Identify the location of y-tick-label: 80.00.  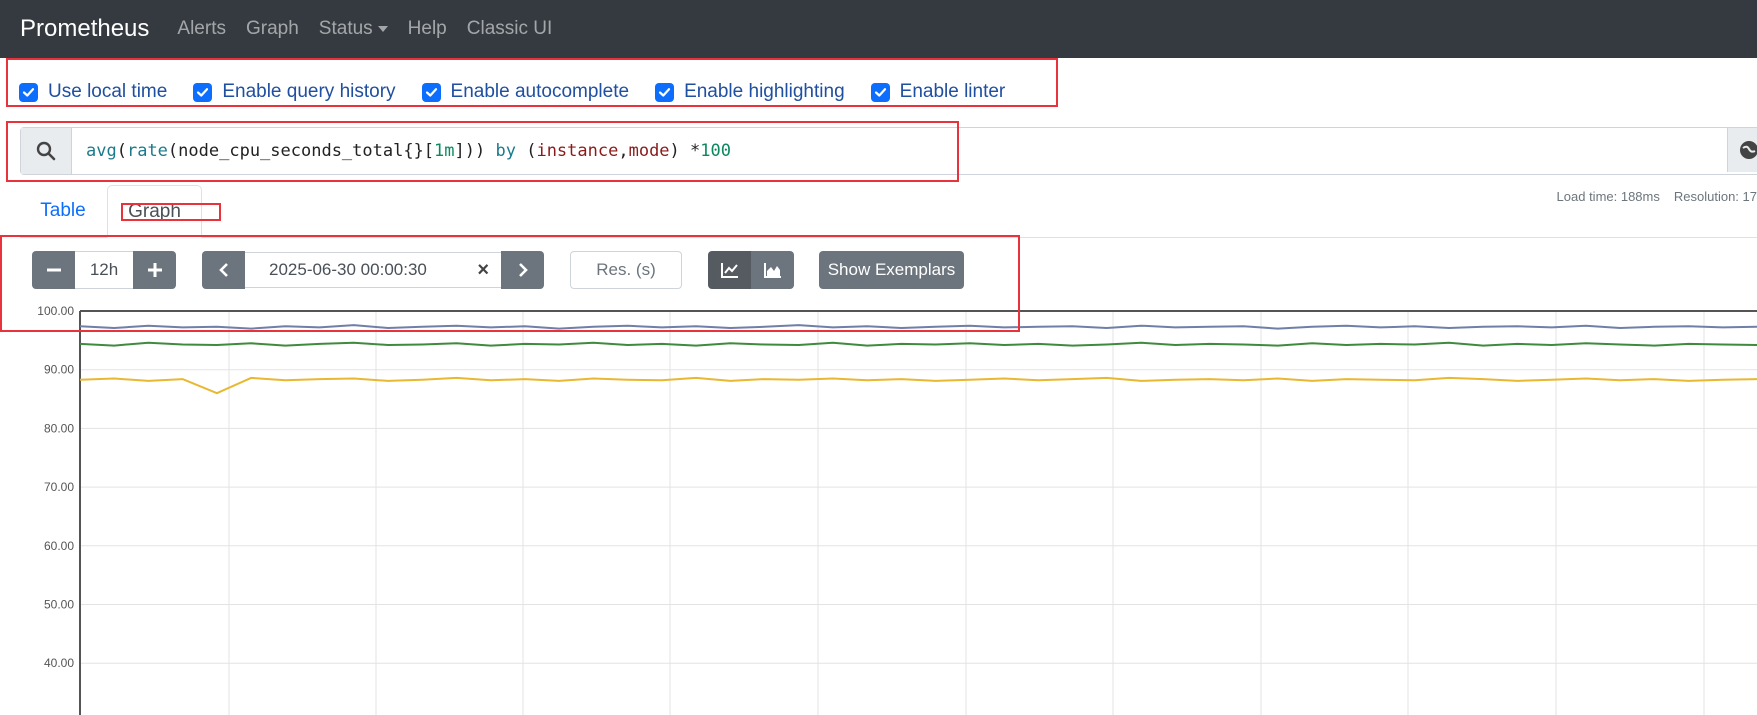
(59, 428).